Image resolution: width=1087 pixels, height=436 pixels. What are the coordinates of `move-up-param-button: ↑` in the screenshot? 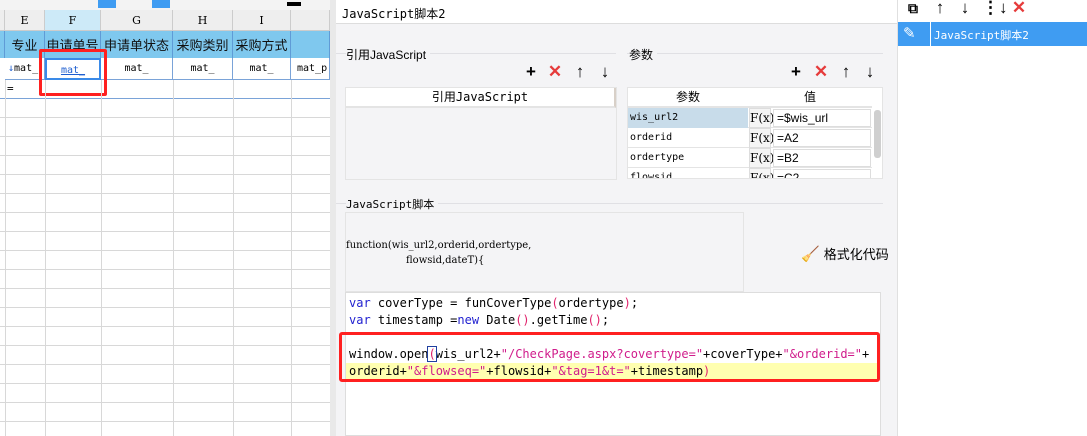 It's located at (846, 72).